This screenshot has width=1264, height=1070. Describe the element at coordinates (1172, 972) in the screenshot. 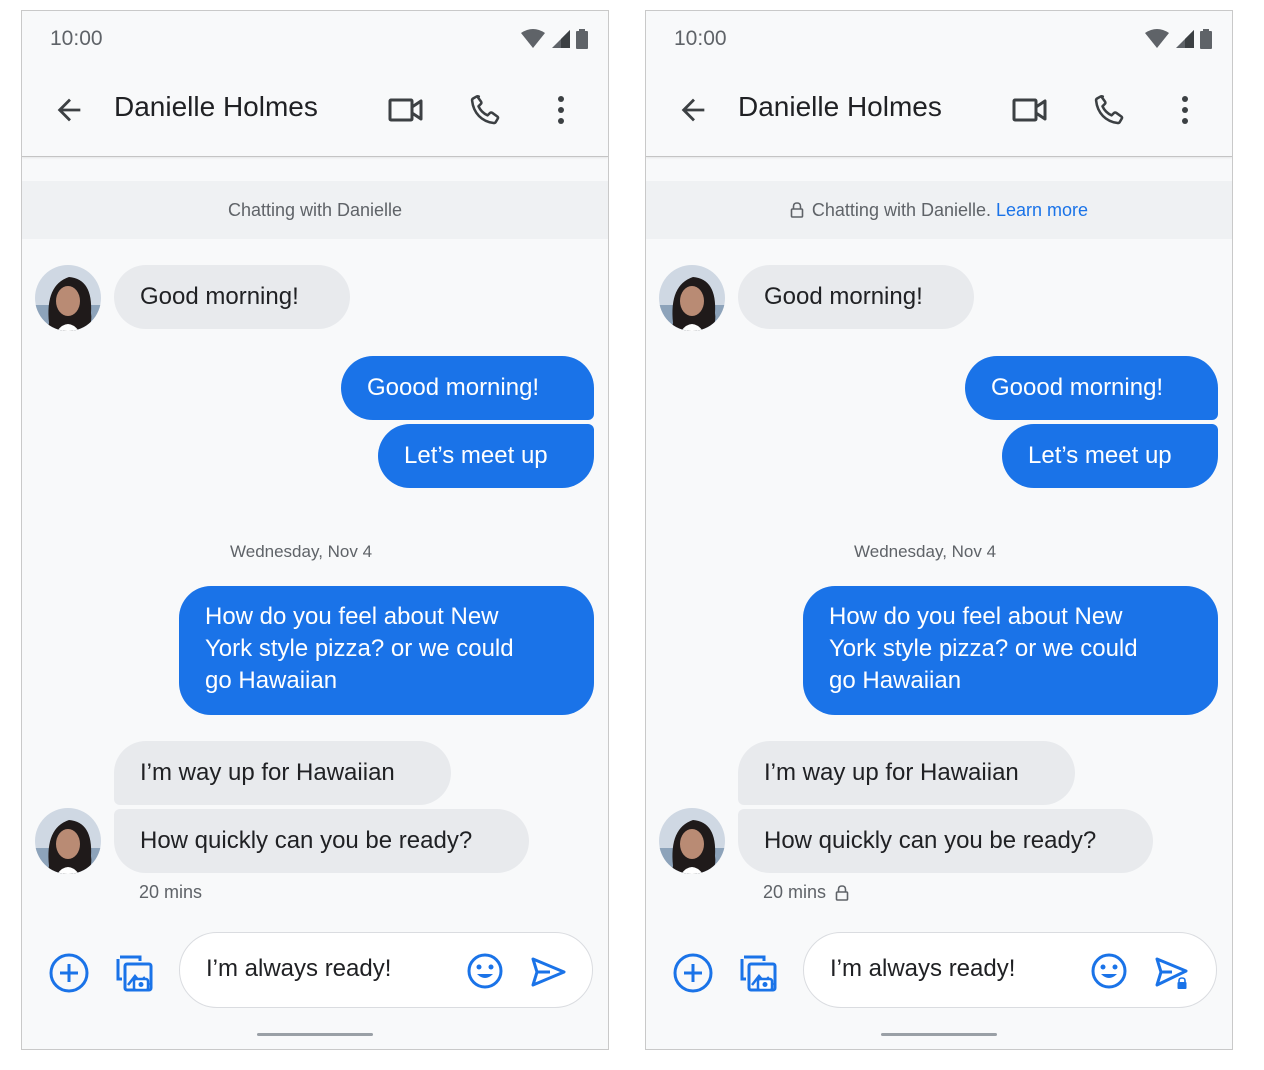

I see `send-encrypted-icon` at that location.